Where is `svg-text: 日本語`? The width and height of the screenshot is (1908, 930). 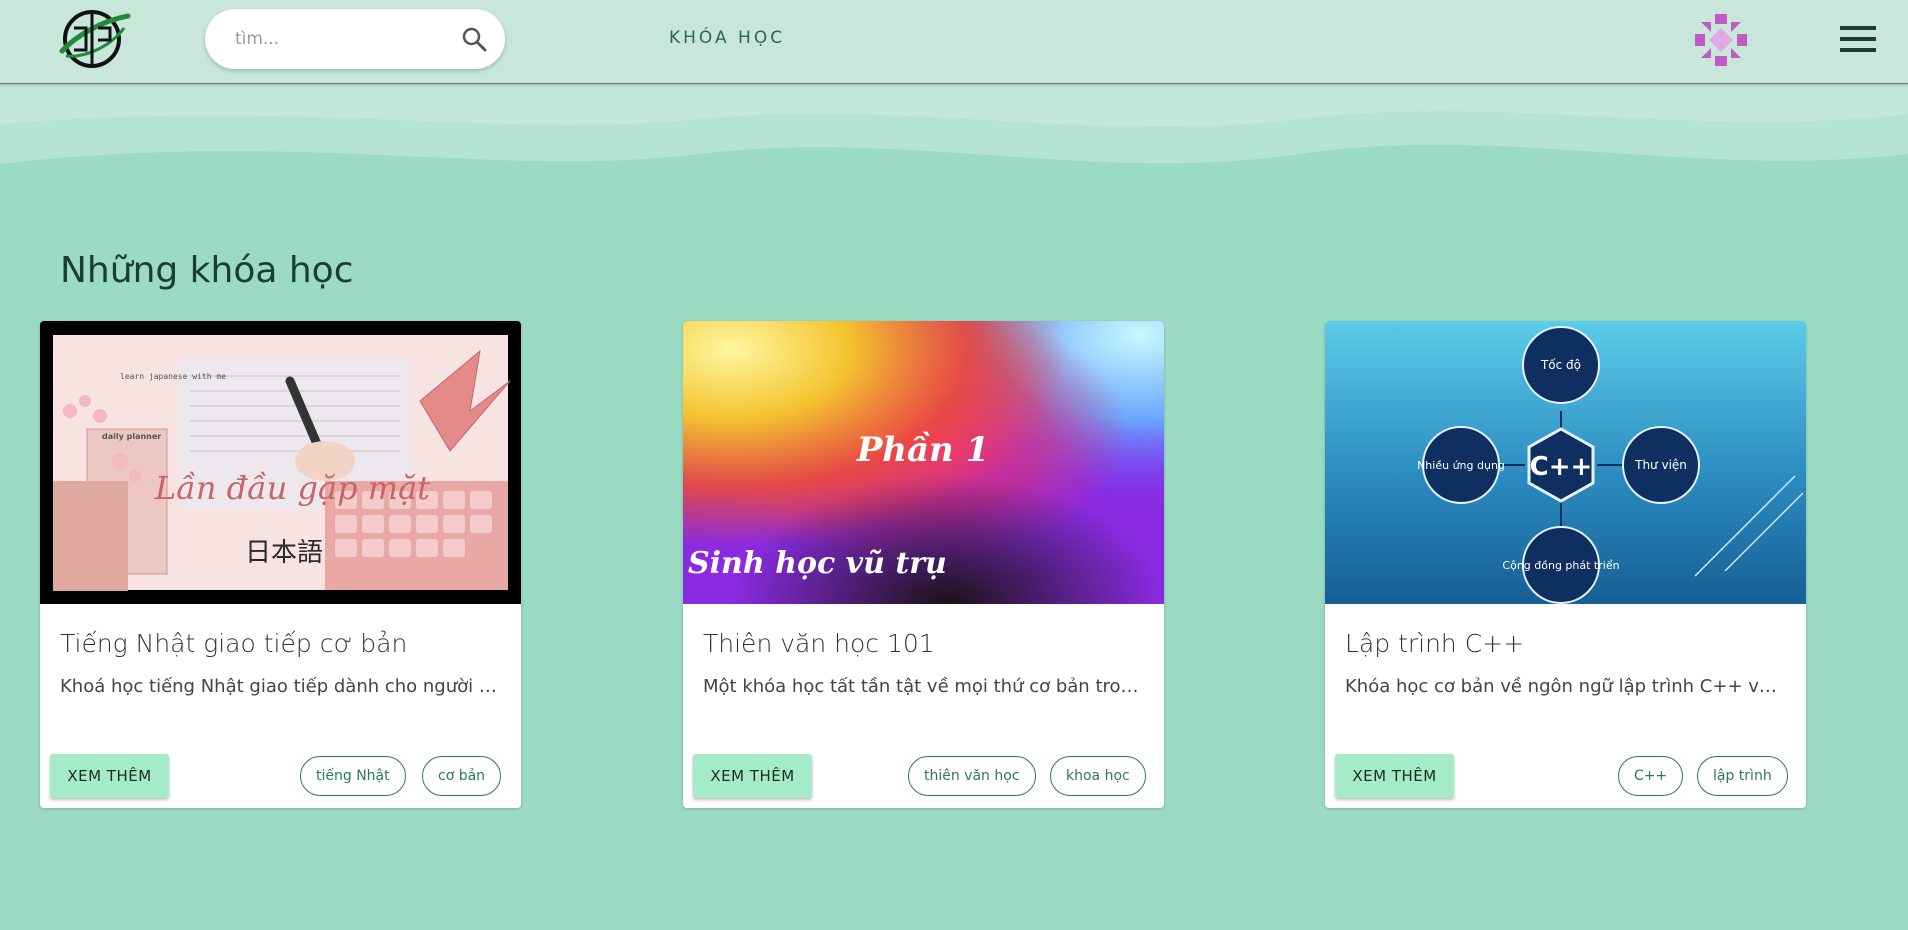
svg-text: 日本語 is located at coordinates (284, 553).